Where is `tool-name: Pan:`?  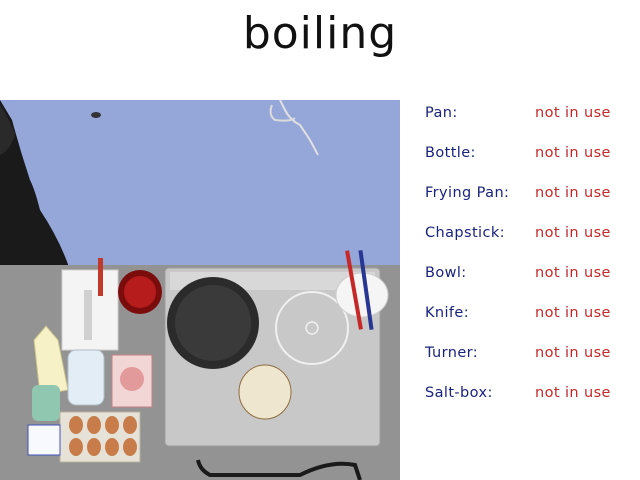 tool-name: Pan: is located at coordinates (441, 113).